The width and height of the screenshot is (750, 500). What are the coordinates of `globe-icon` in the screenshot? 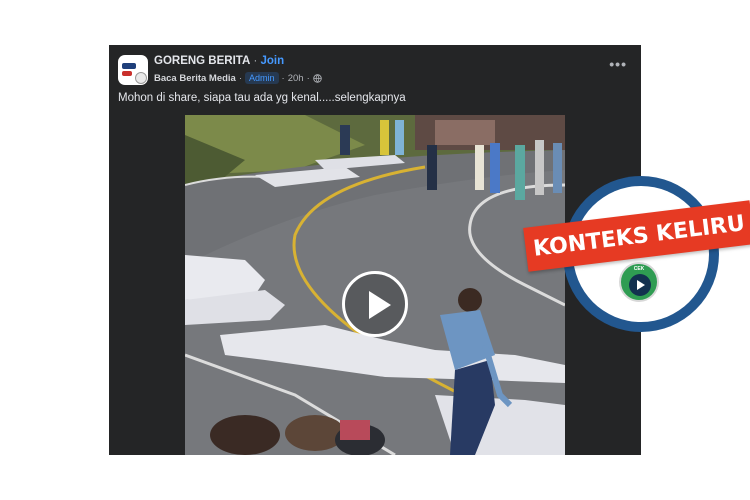 It's located at (317, 78).